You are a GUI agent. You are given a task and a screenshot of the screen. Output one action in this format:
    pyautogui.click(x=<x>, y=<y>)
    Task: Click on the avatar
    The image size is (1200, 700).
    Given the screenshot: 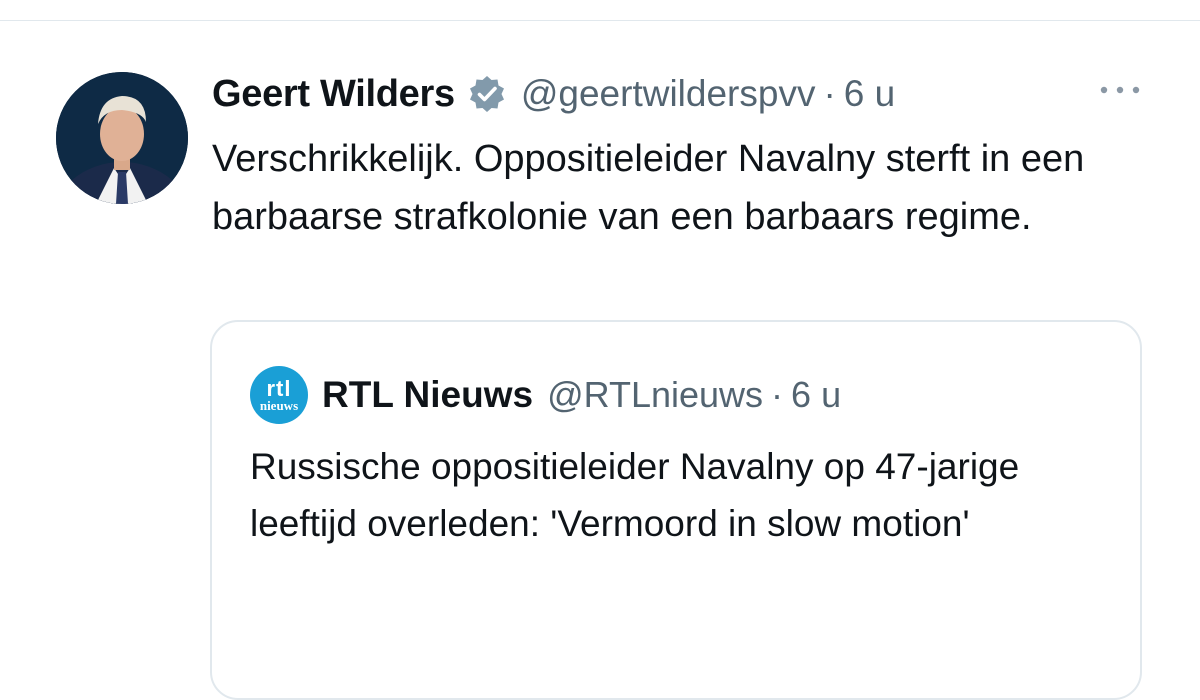 What is the action you would take?
    pyautogui.click(x=122, y=138)
    